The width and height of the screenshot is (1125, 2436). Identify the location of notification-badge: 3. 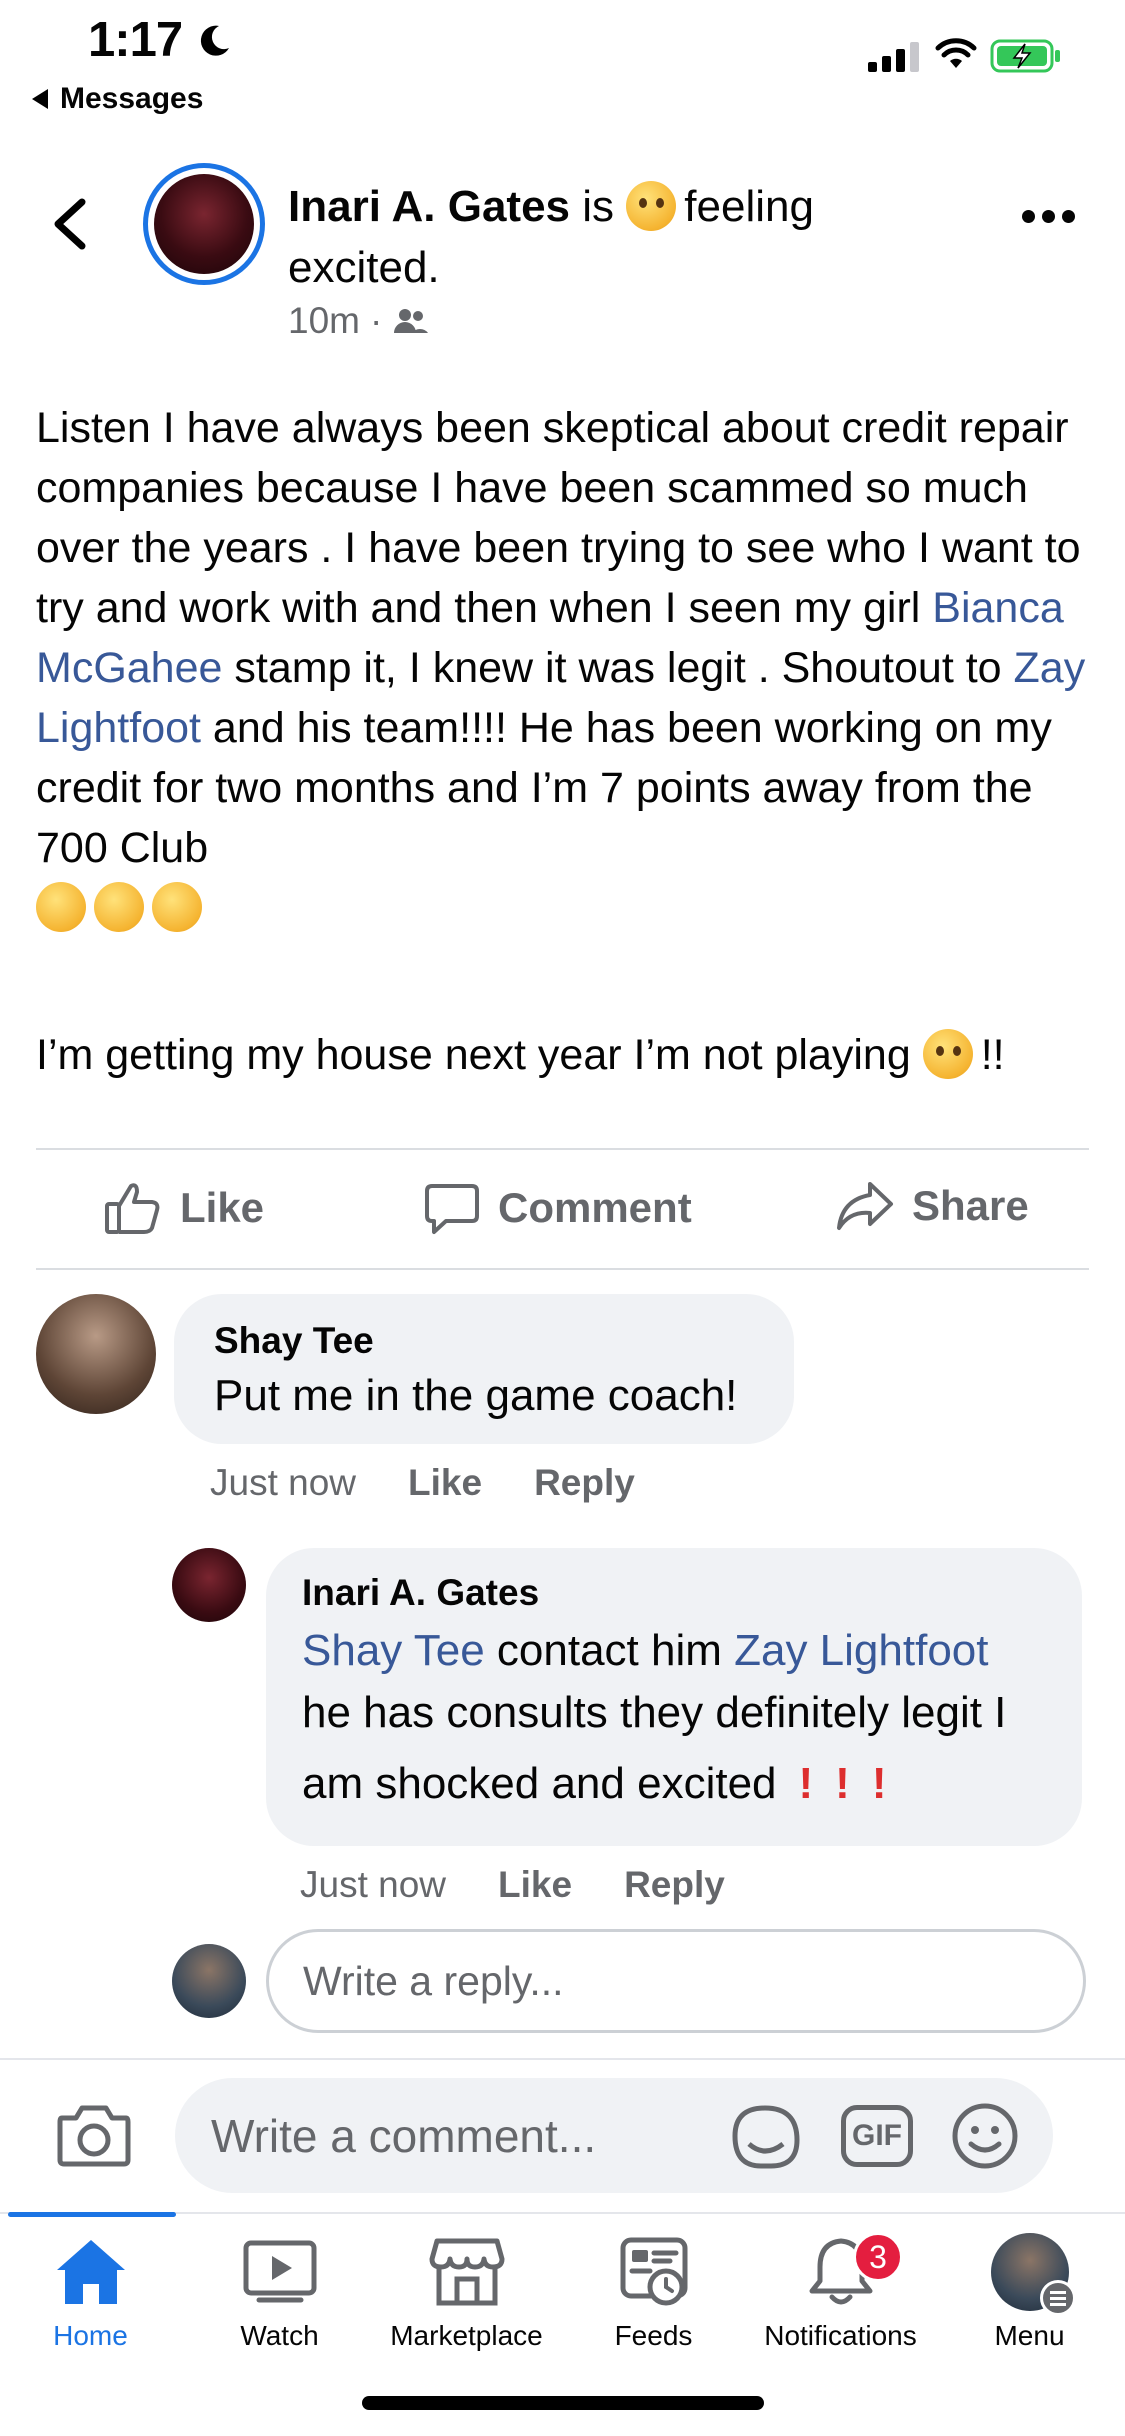
(878, 2257).